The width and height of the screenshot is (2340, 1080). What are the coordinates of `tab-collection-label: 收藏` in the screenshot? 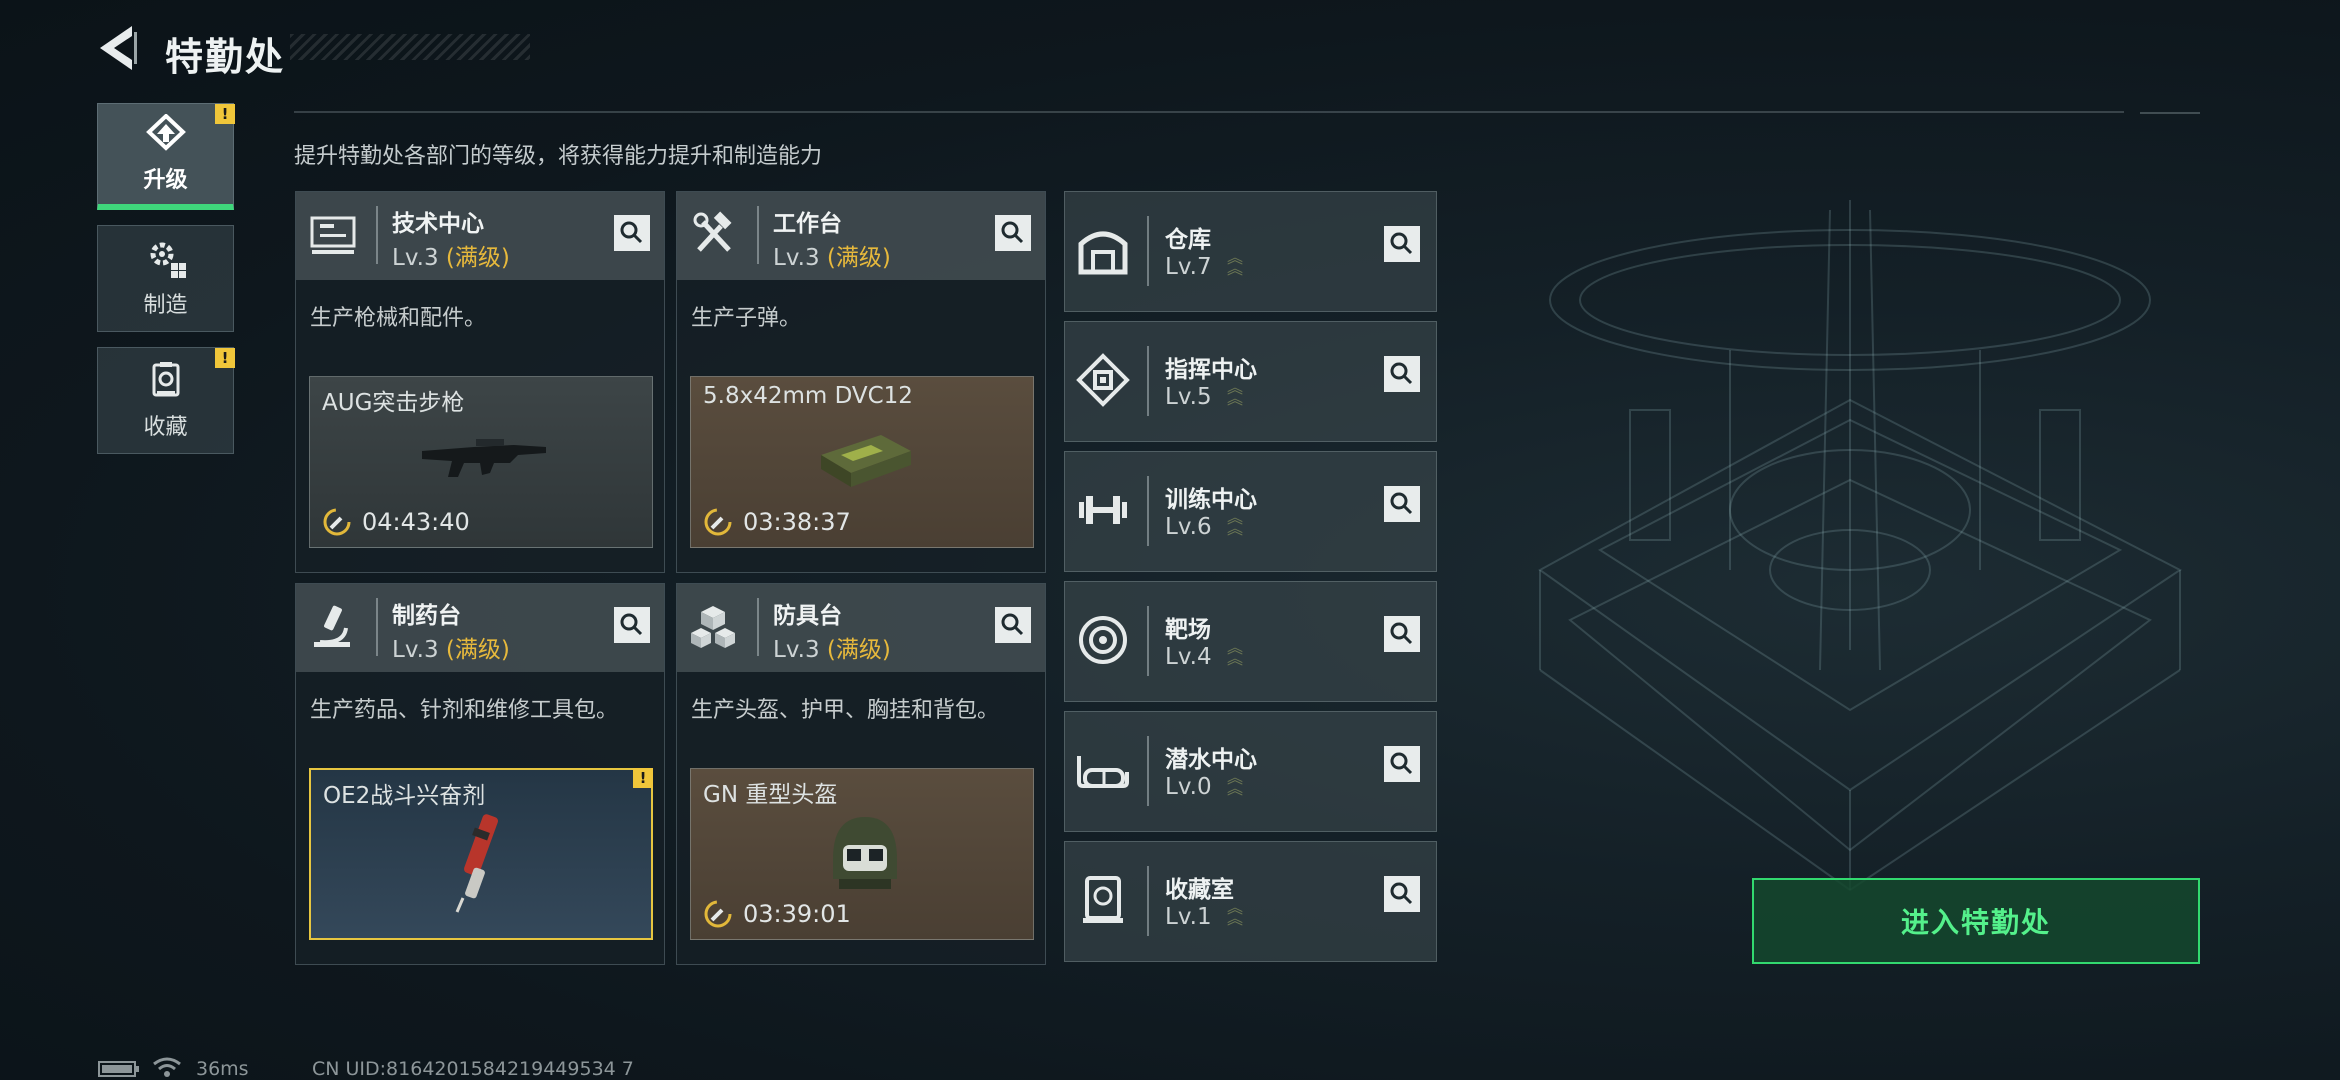 It's located at (165, 427).